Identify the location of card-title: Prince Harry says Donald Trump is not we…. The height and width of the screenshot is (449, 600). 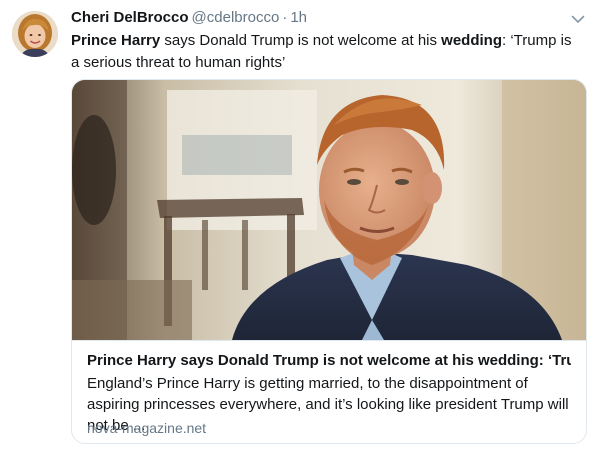
(329, 360).